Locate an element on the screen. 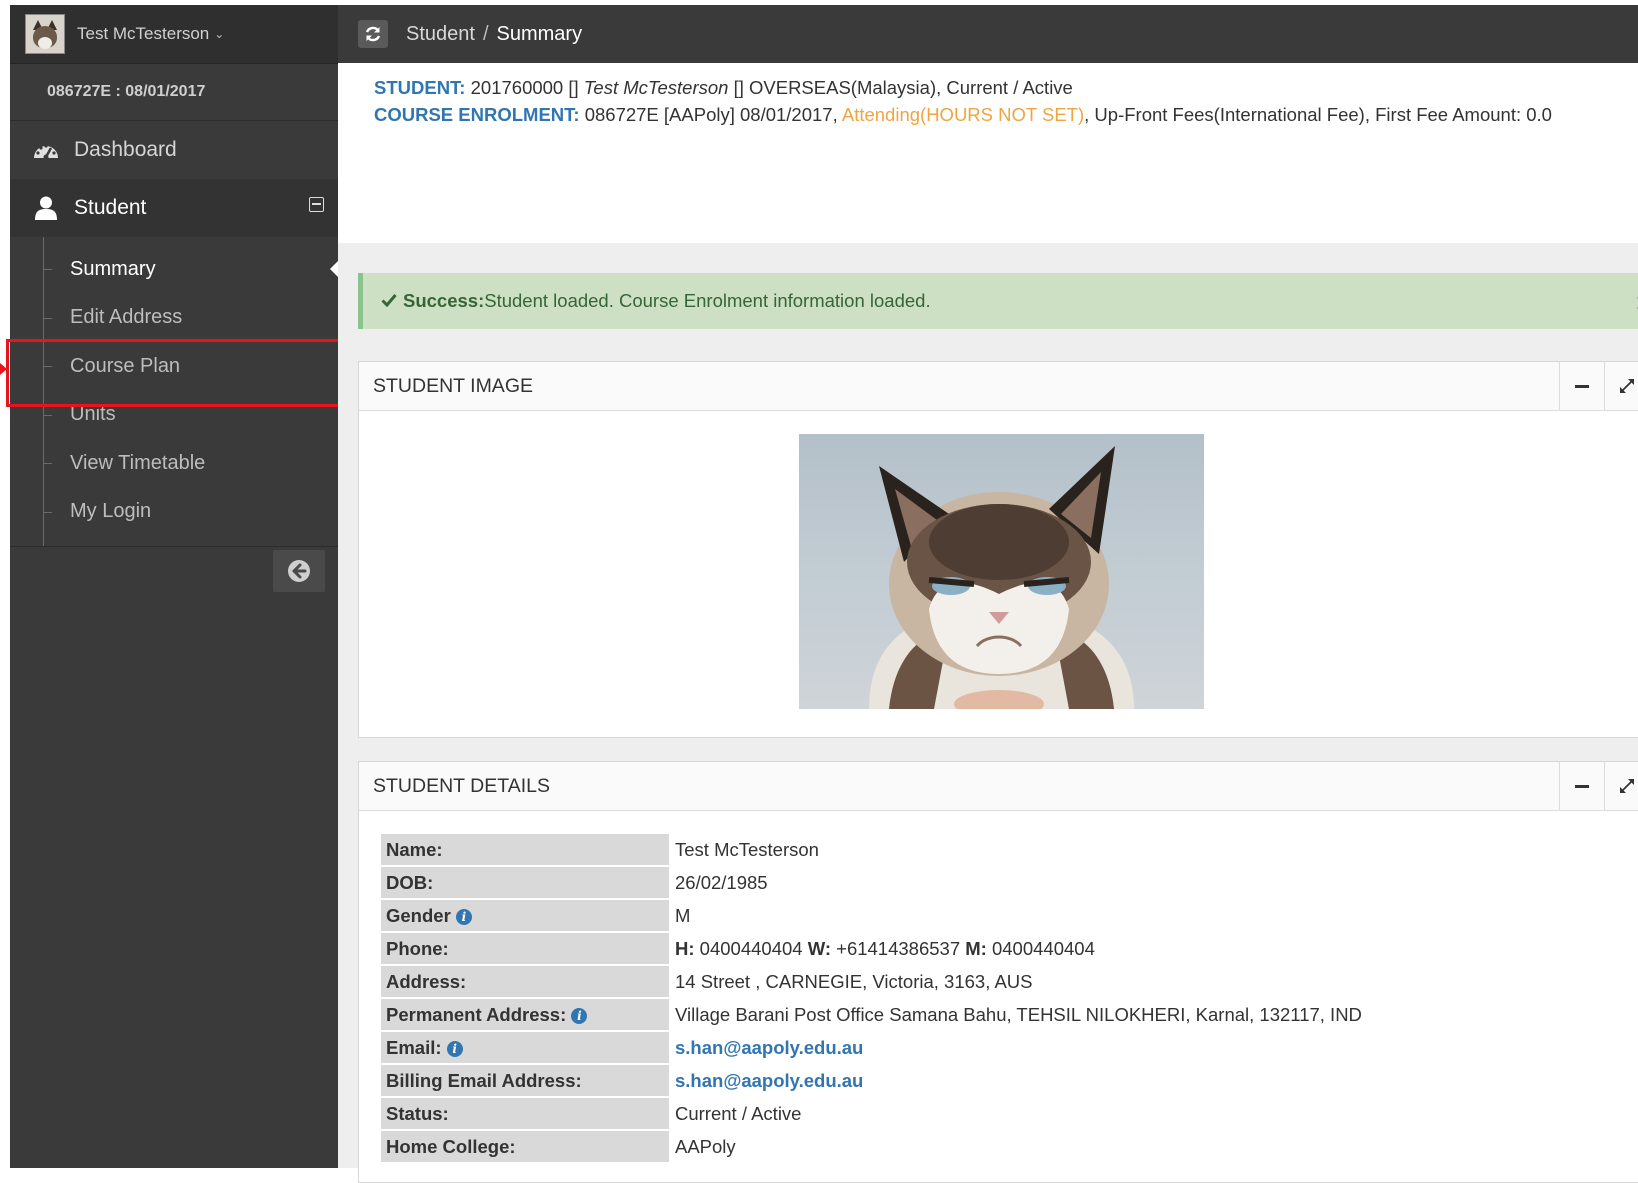 The image size is (1638, 1183). breadcrumb: Student / Summary is located at coordinates (494, 34).